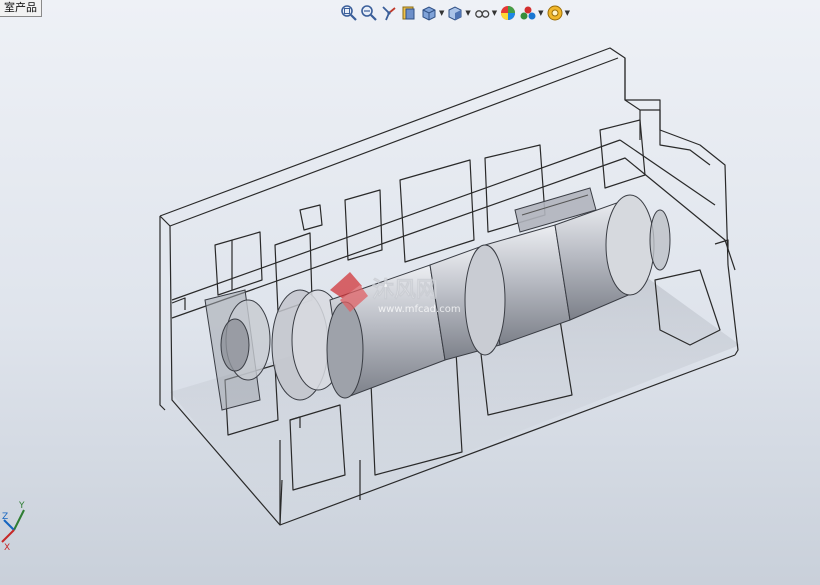  I want to click on triad-x-label: X, so click(7, 548).